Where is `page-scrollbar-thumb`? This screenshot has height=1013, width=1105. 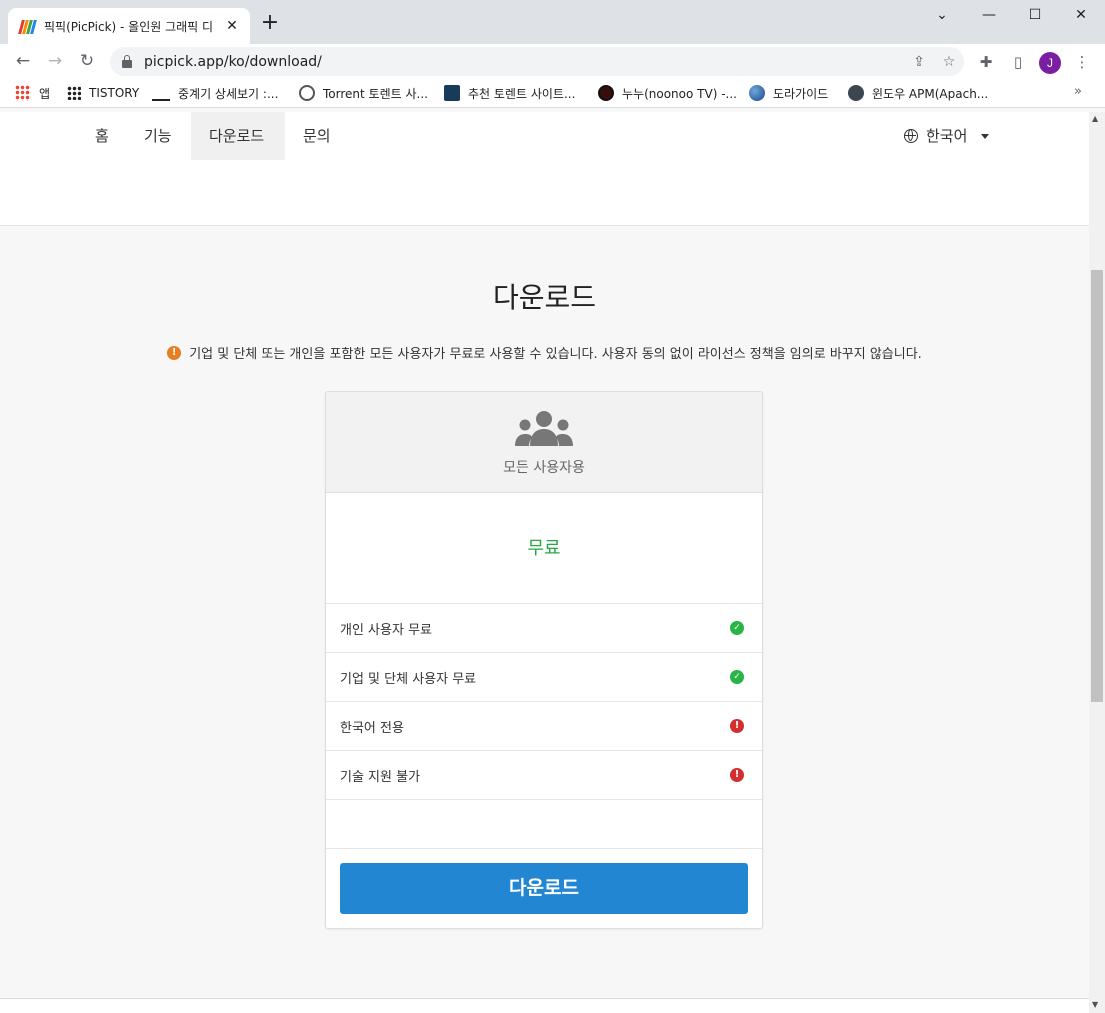
page-scrollbar-thumb is located at coordinates (1097, 486).